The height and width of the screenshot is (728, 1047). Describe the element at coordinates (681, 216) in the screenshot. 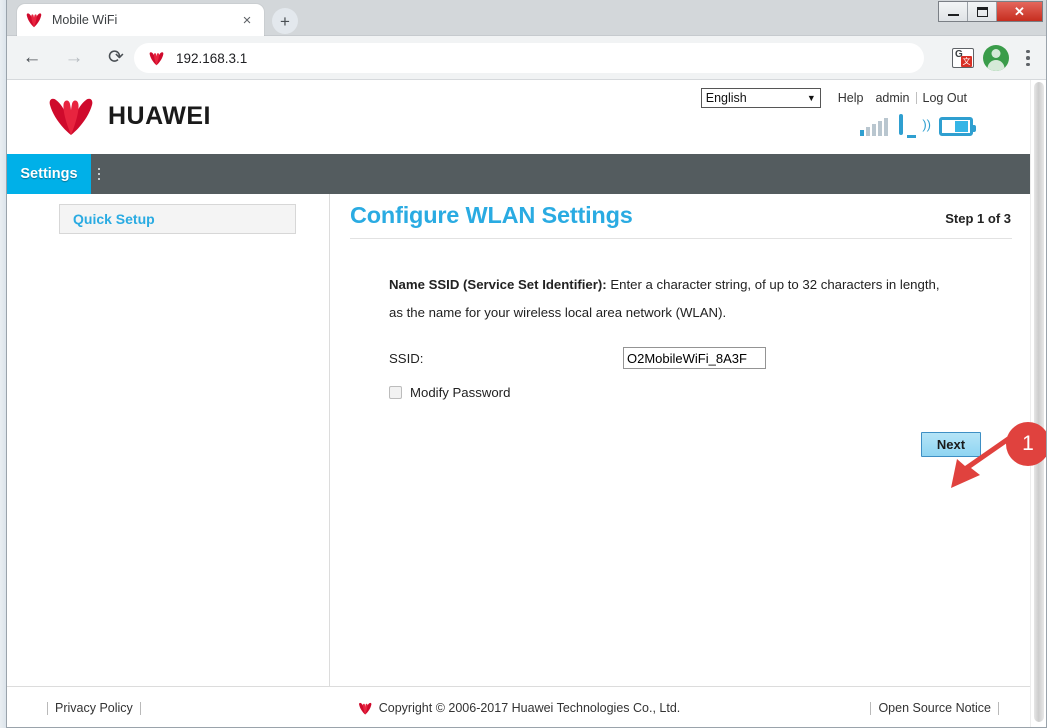

I see `content-header: Configure WLAN Settings Step 1 of 3` at that location.